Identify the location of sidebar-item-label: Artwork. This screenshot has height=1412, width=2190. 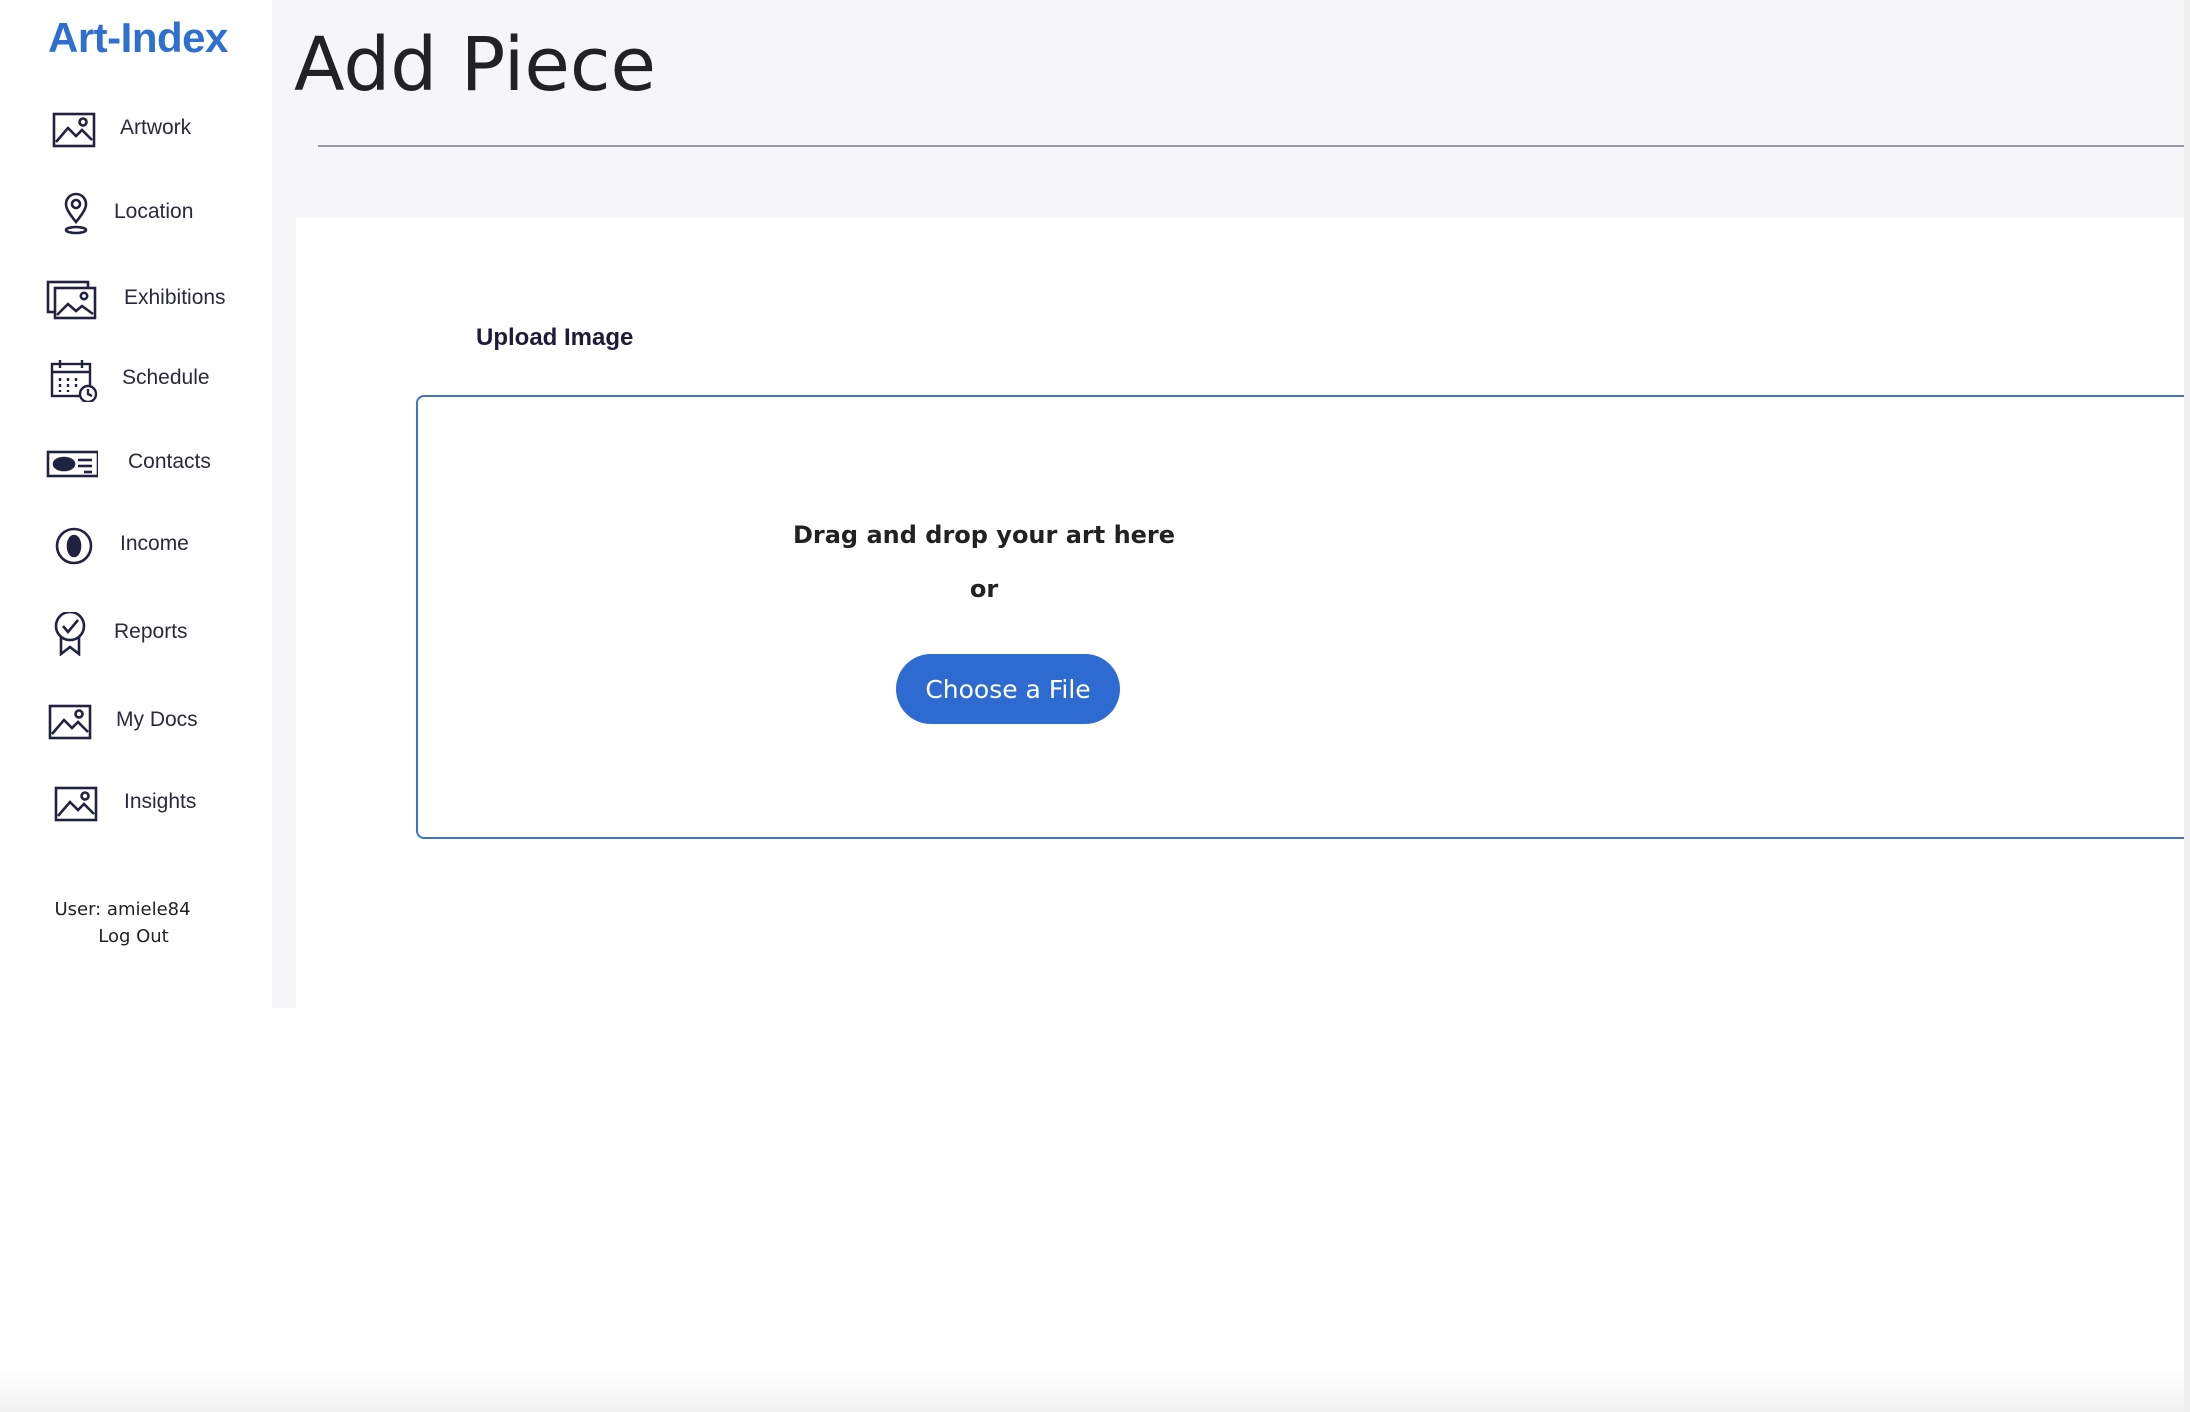
(156, 127).